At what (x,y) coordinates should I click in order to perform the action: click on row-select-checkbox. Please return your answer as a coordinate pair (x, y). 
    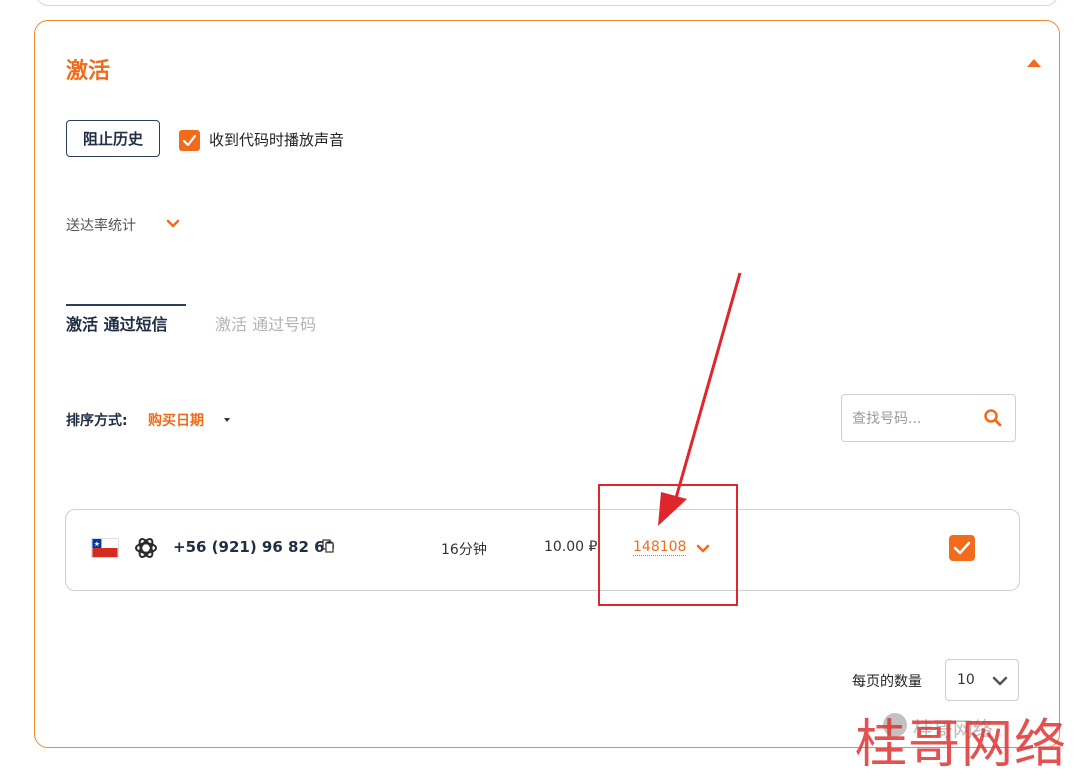
    Looking at the image, I should click on (962, 548).